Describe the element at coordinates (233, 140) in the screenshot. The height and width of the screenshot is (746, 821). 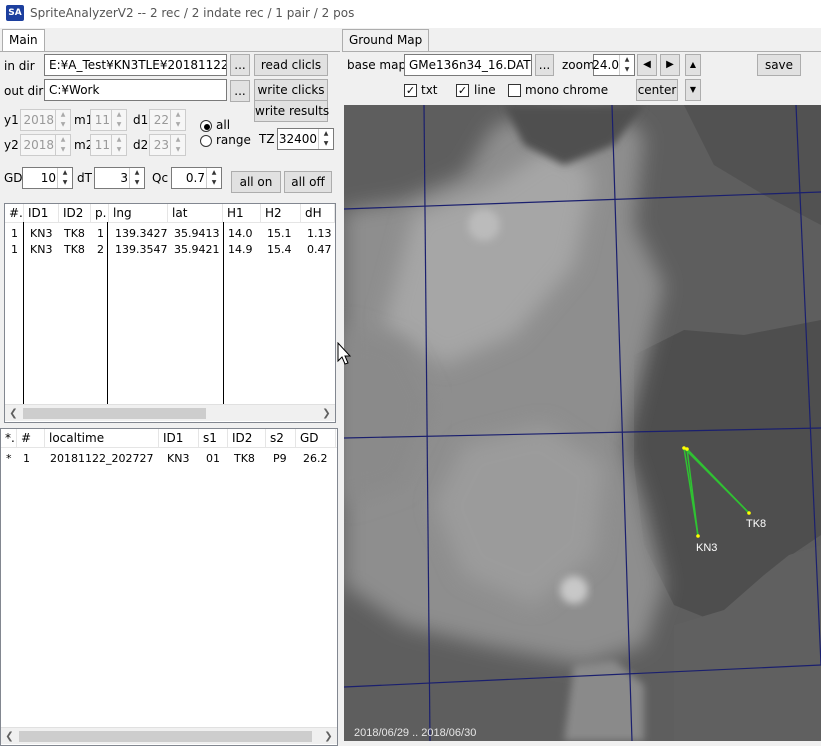
I see `radio-range-label: range` at that location.